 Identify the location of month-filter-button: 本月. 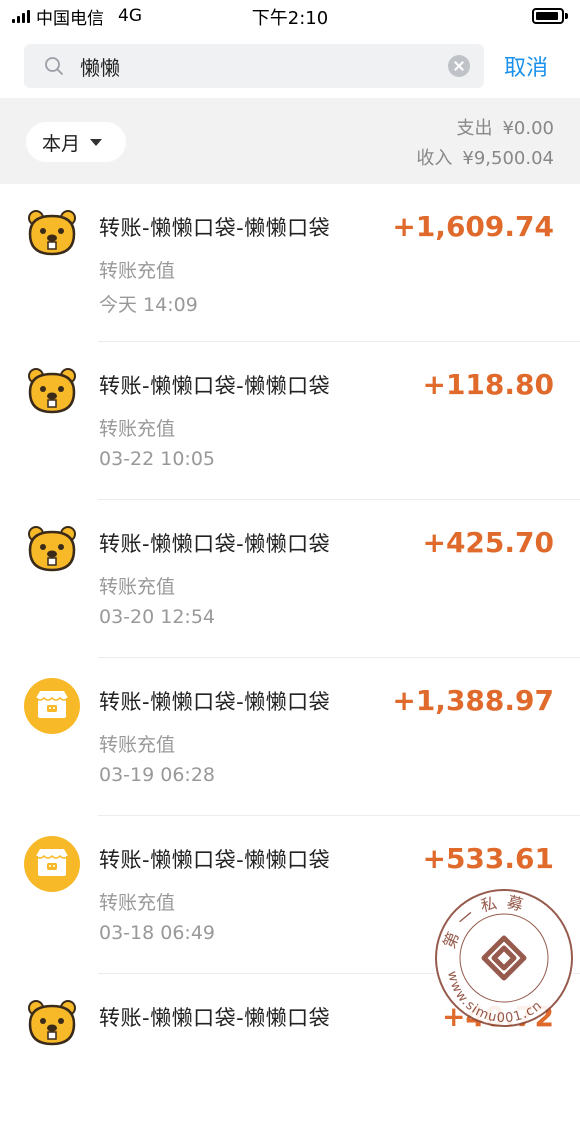
(76, 142).